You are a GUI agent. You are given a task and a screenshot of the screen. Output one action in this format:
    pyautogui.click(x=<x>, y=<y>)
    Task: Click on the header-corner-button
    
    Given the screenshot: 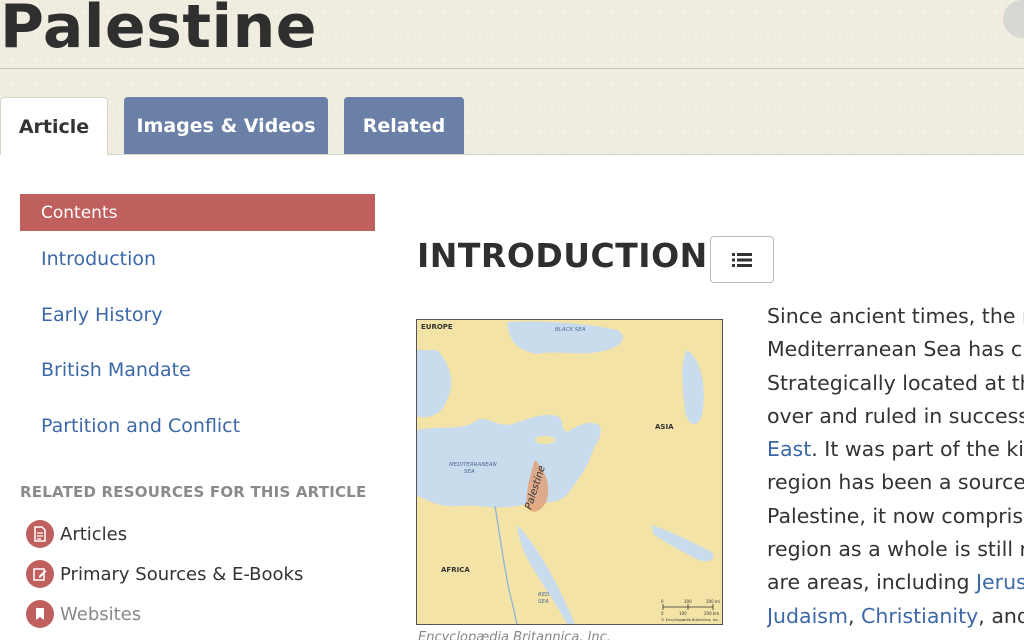 What is the action you would take?
    pyautogui.click(x=1013, y=19)
    